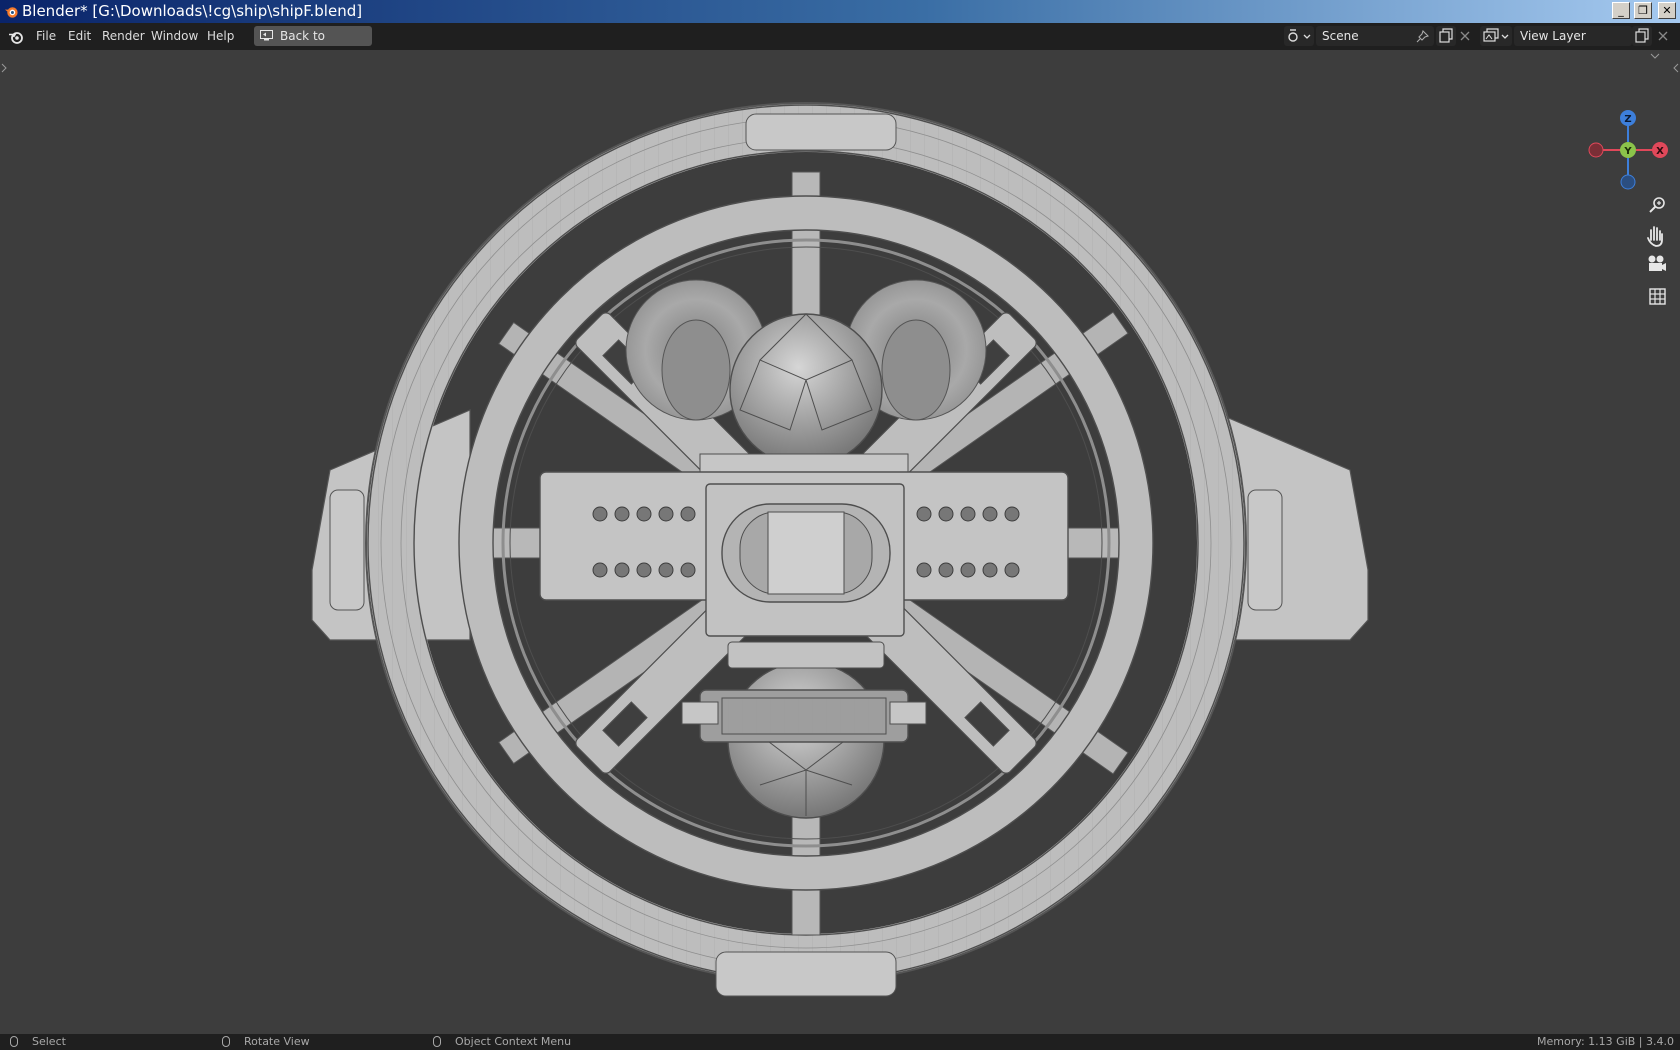 This screenshot has width=1680, height=1050. I want to click on new-scene-button, so click(1446, 36).